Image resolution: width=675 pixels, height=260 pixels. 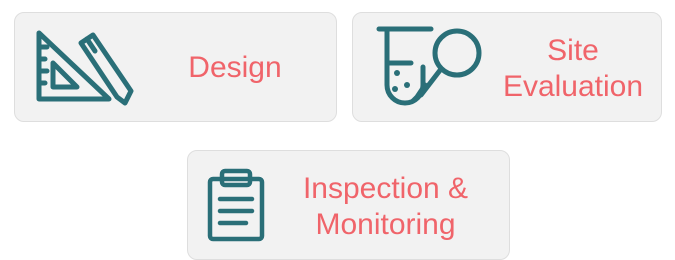 What do you see at coordinates (235, 67) in the screenshot?
I see `design-label: Design` at bounding box center [235, 67].